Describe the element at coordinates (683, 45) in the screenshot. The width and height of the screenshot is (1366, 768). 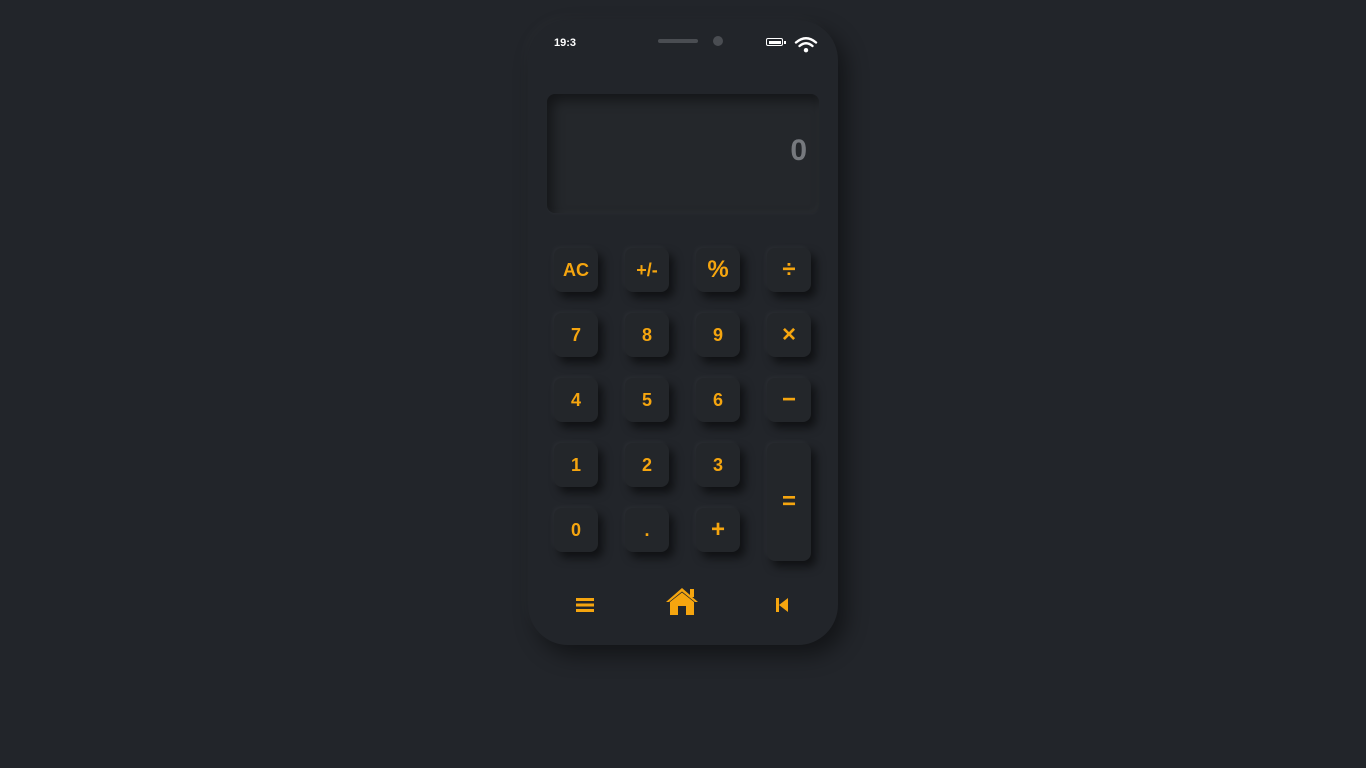
I see `status-bar: 19:3` at that location.